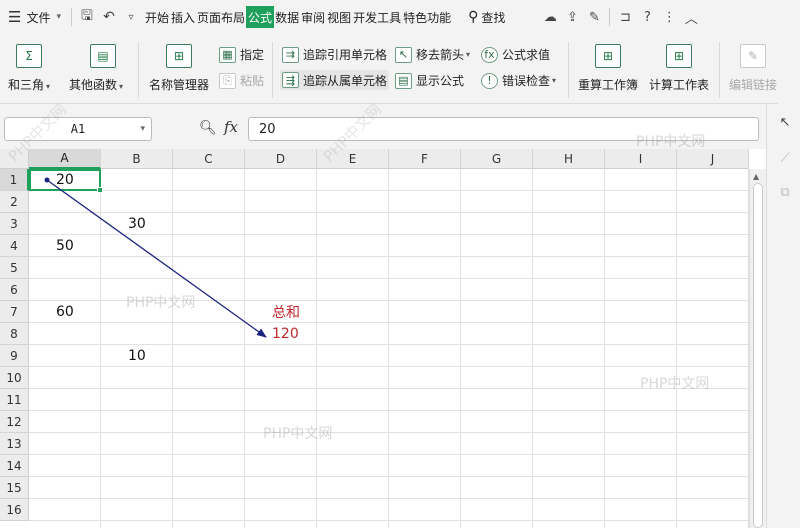 Image resolution: width=800 pixels, height=528 pixels. I want to click on scrollbar-thumb, so click(758, 355).